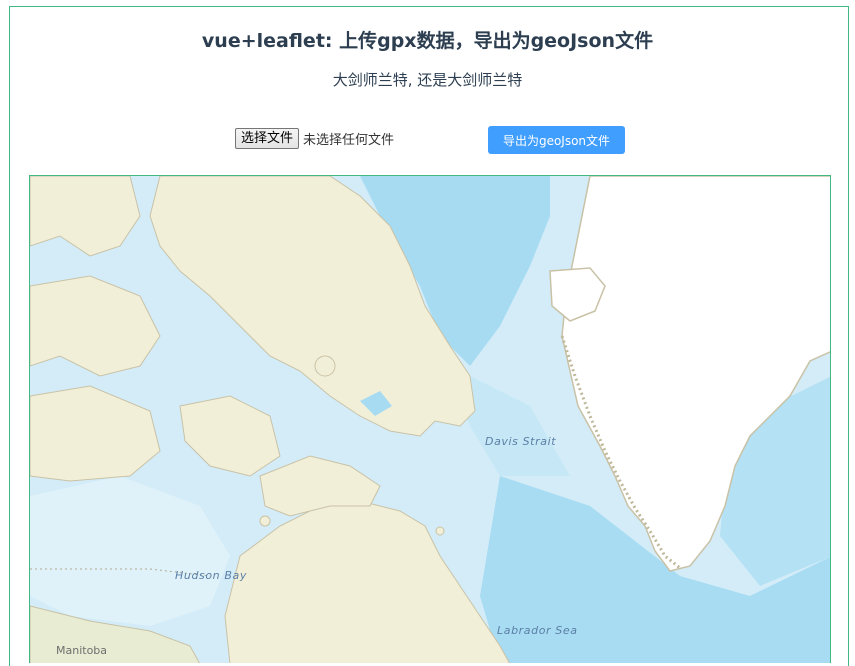  What do you see at coordinates (82, 650) in the screenshot?
I see `label-manitoba: Manitoba` at bounding box center [82, 650].